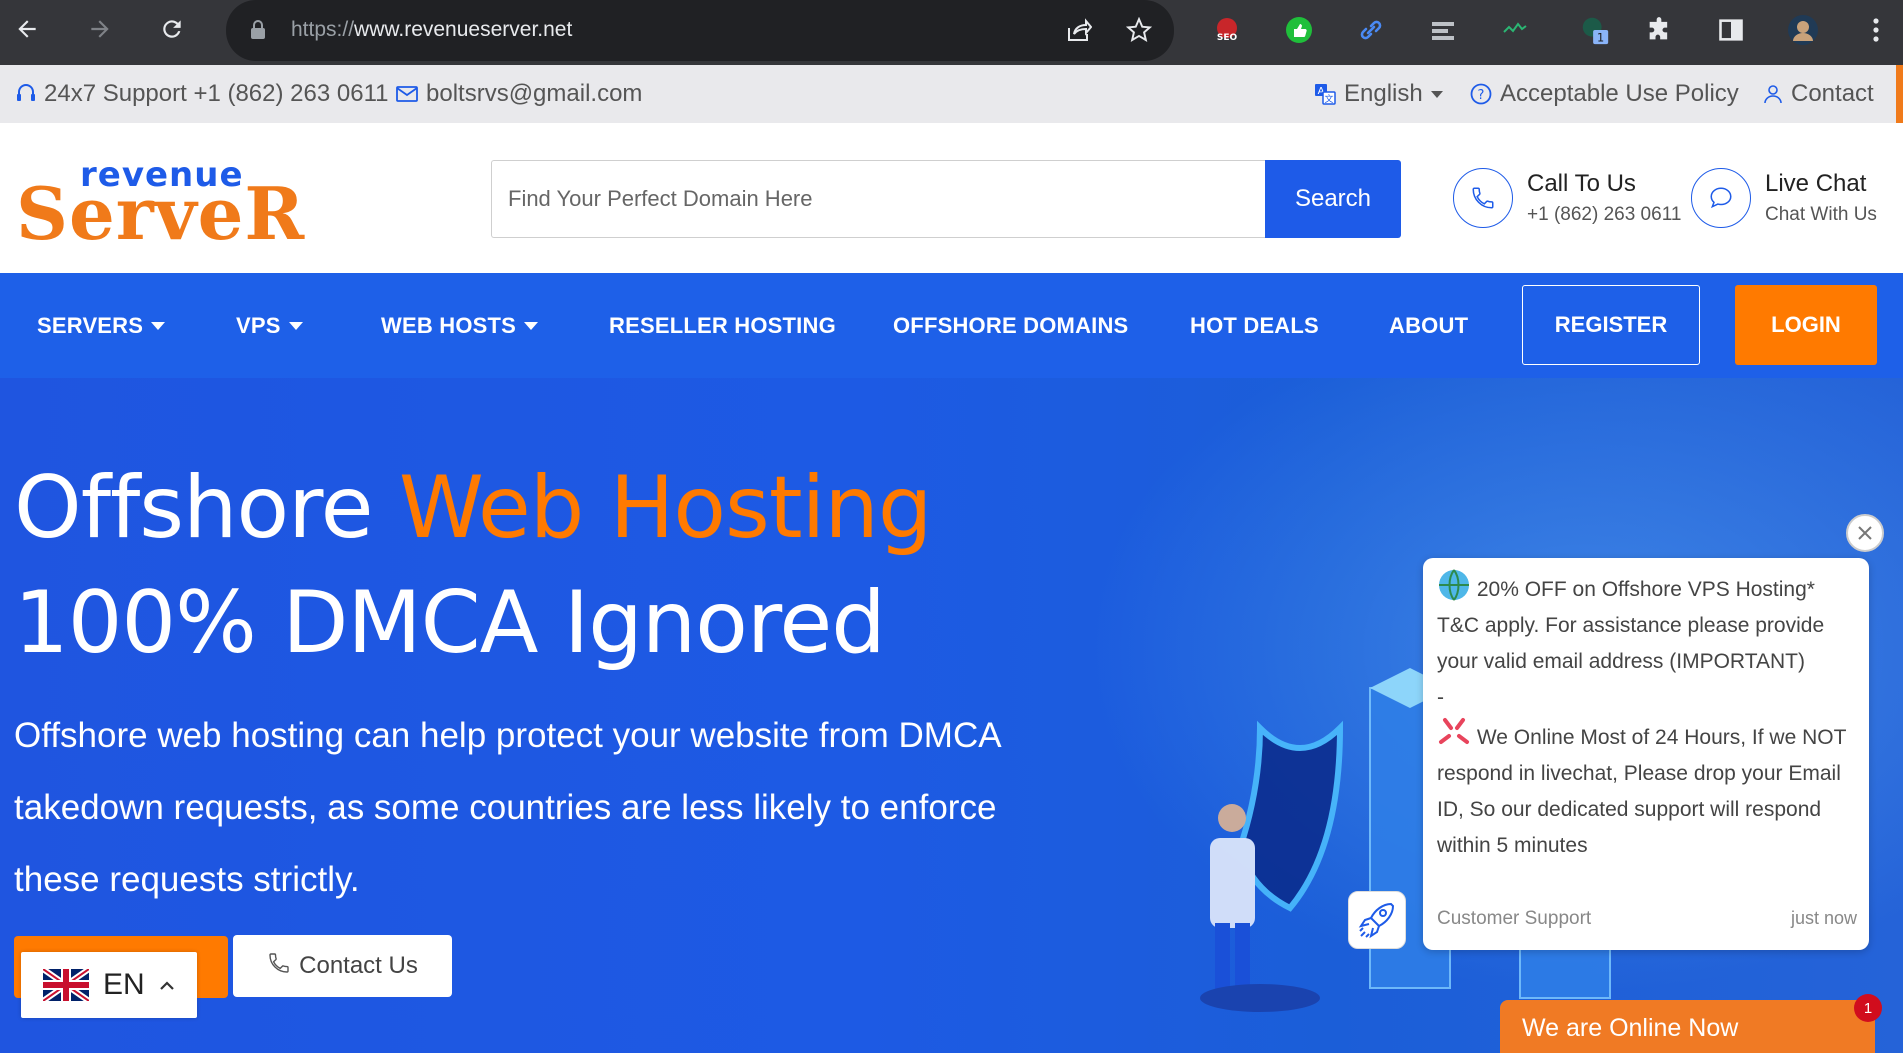  I want to click on nav-label: OFFSHORE DOMAINS, so click(1011, 325).